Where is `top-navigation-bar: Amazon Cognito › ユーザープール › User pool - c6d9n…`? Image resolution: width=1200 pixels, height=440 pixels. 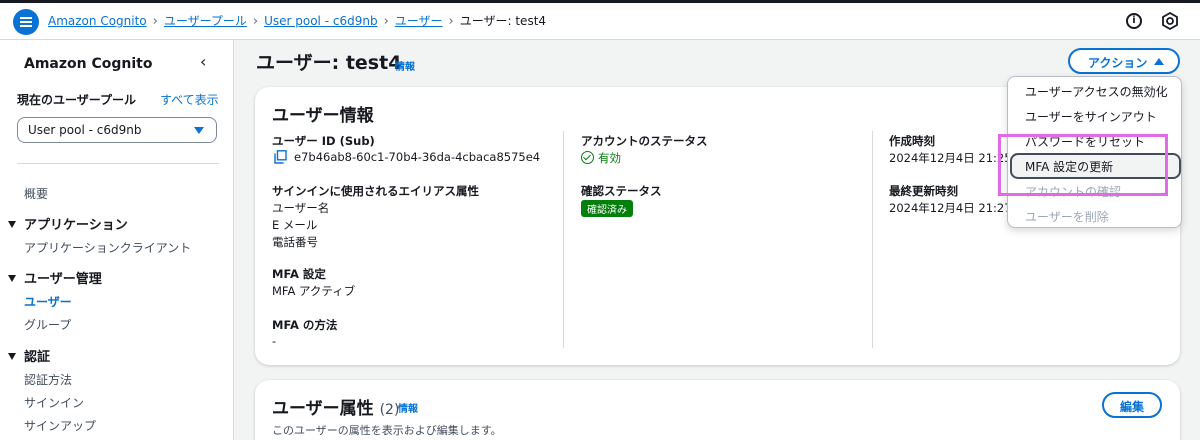 top-navigation-bar: Amazon Cognito › ユーザープール › User pool - c6d9n… is located at coordinates (600, 20).